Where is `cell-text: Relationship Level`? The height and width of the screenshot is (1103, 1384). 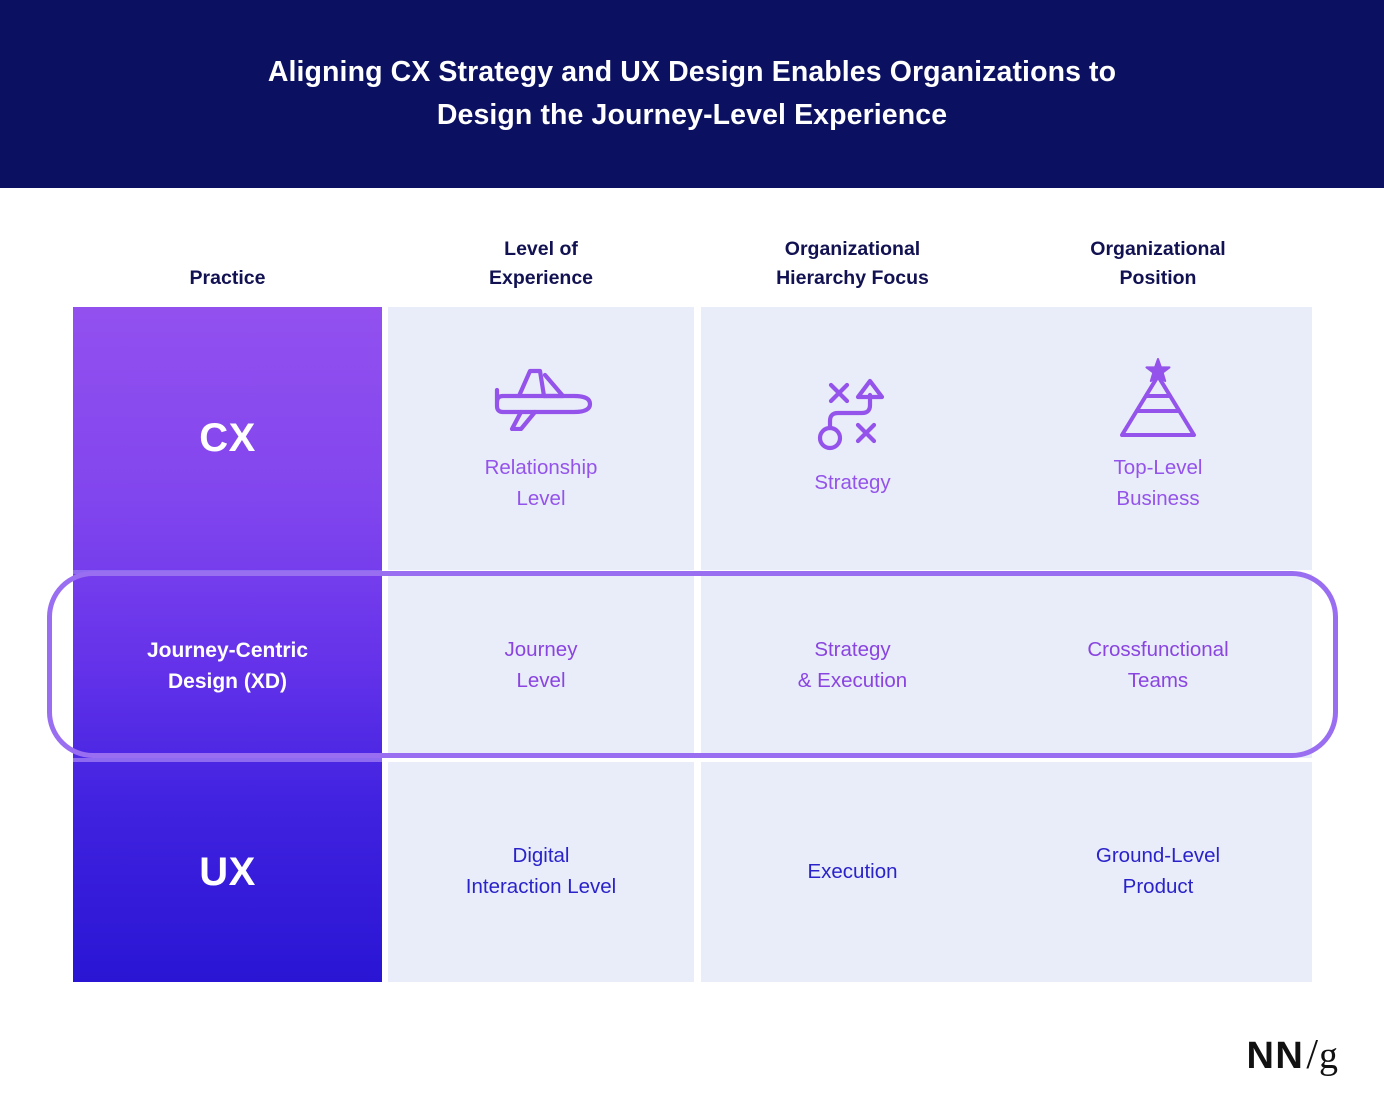
cell-text: Relationship Level is located at coordinates (541, 482).